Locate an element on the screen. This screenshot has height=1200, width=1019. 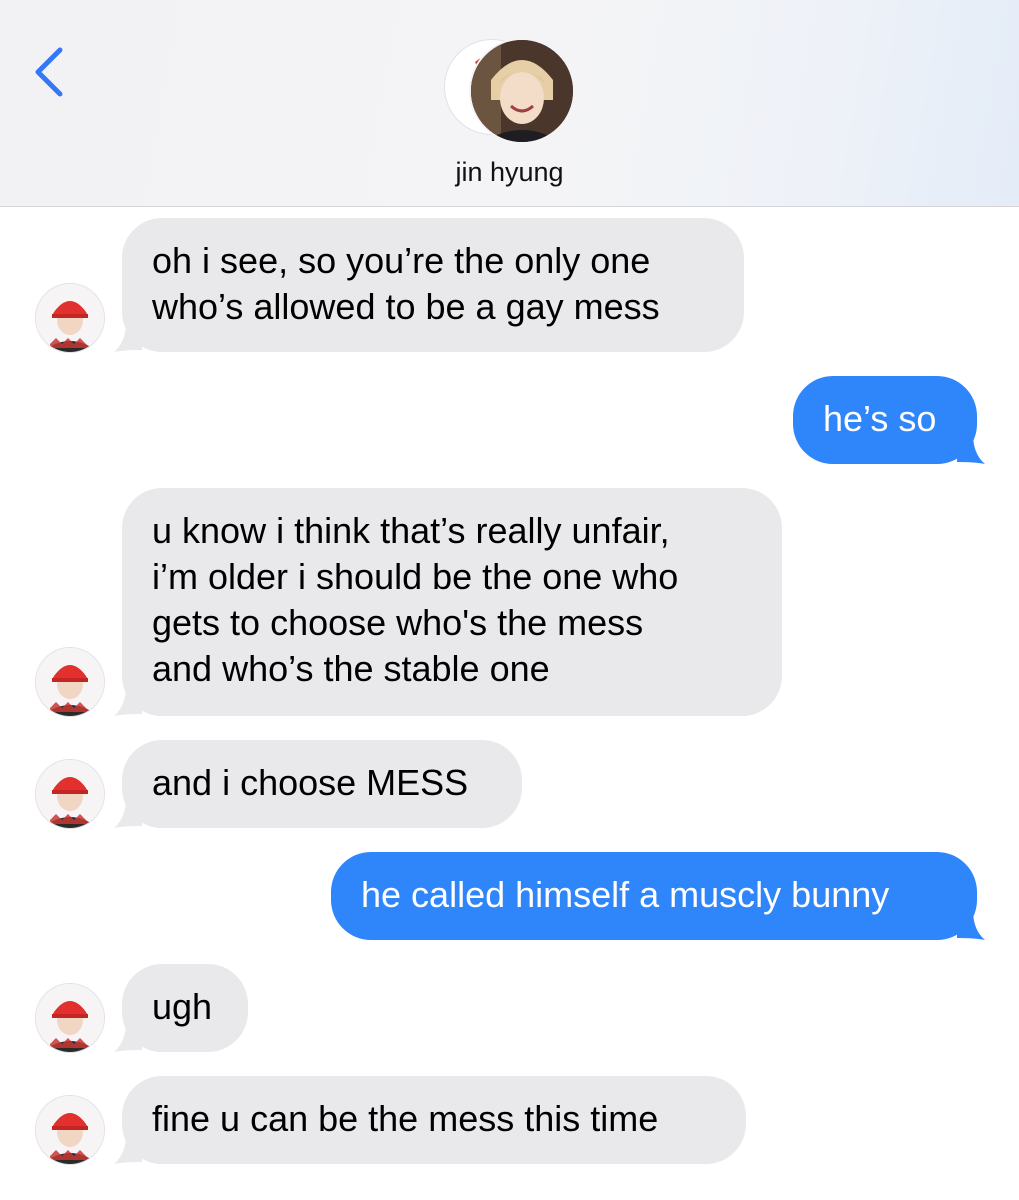
message-text-line: i’m older i should be the one who is located at coordinates (415, 576).